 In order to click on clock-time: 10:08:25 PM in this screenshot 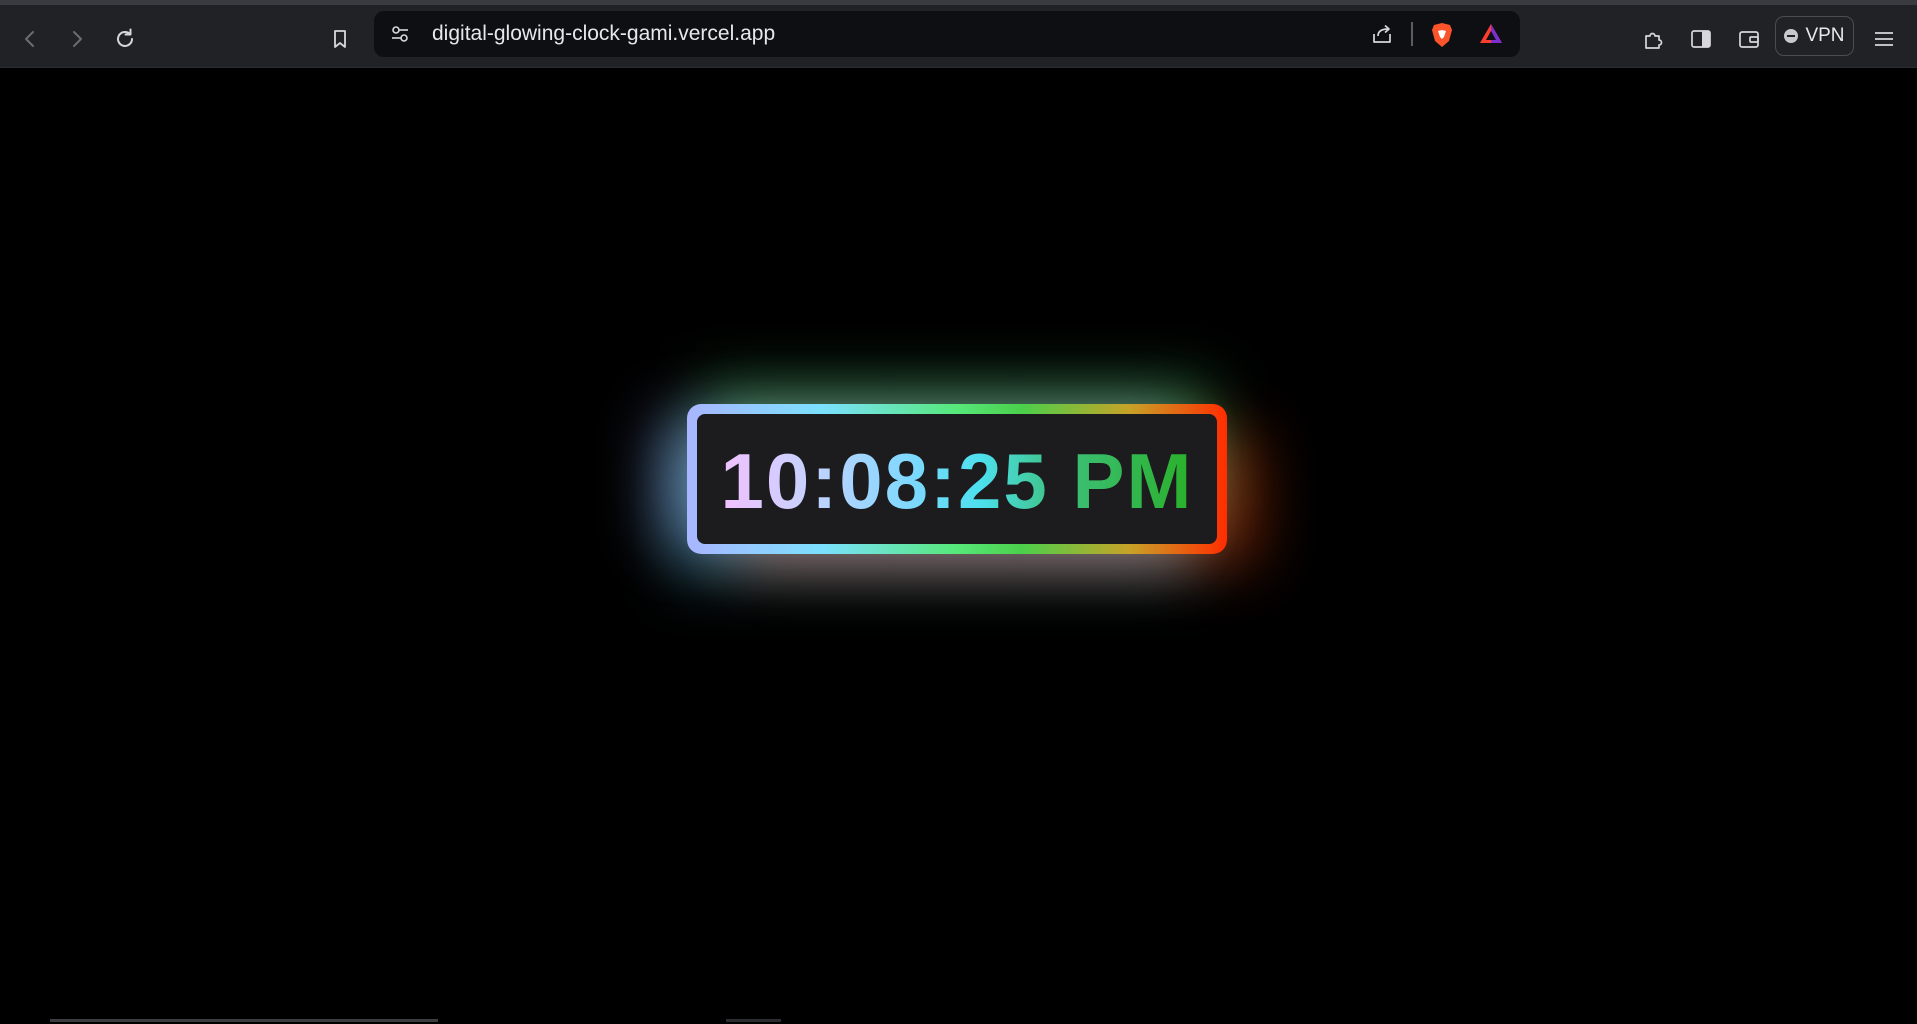, I will do `click(957, 480)`.